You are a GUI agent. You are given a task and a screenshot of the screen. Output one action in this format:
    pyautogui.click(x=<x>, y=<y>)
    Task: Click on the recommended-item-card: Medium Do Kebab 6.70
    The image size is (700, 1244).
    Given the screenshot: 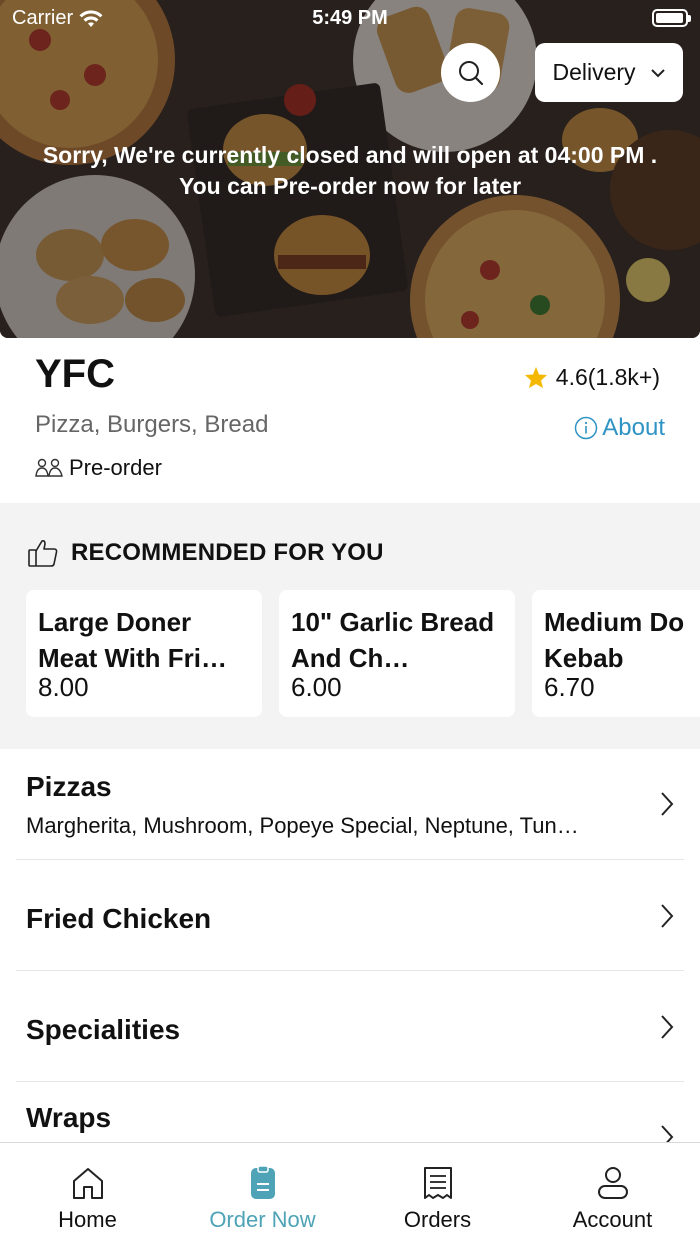 What is the action you would take?
    pyautogui.click(x=616, y=653)
    